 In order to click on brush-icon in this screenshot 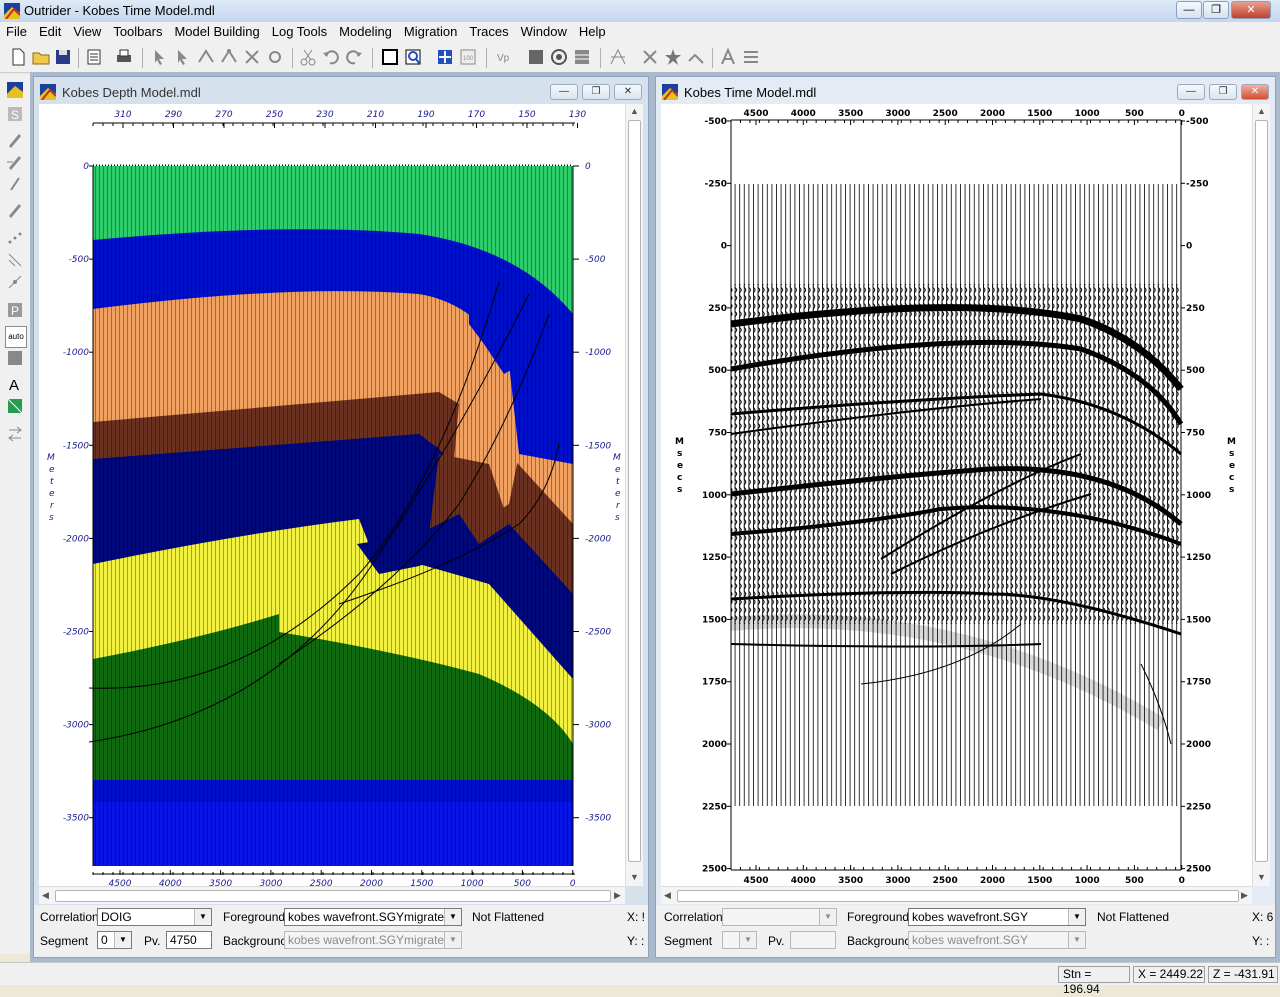, I will do `click(15, 210)`.